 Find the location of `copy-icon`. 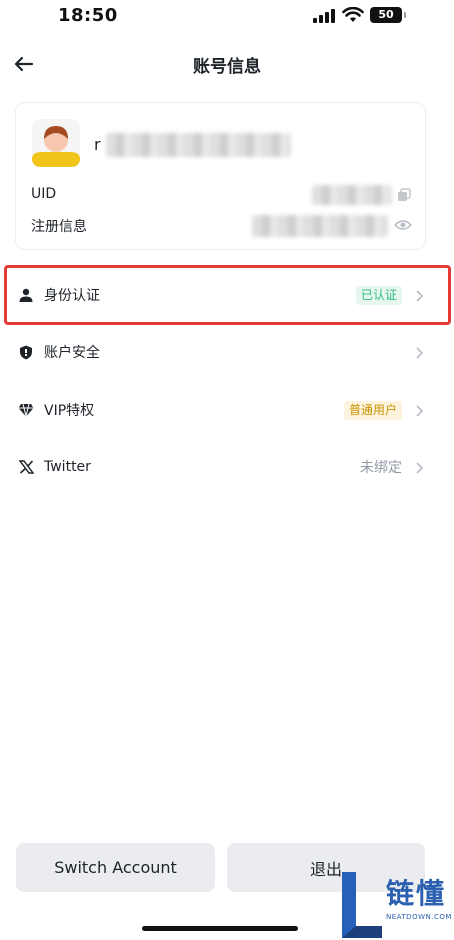

copy-icon is located at coordinates (404, 195).